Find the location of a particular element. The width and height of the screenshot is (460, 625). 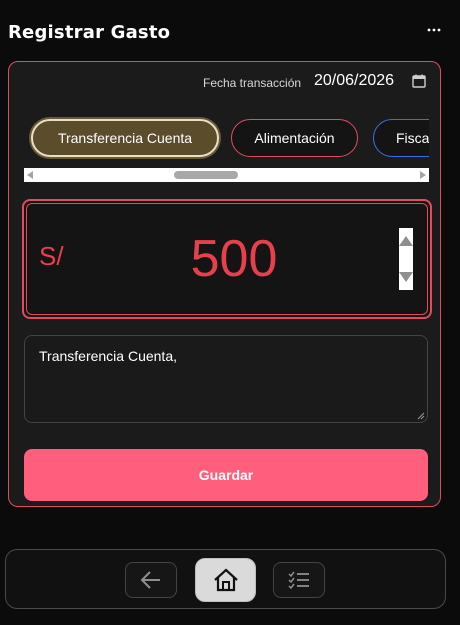

scroll-left-arrow-icon is located at coordinates (30, 175).